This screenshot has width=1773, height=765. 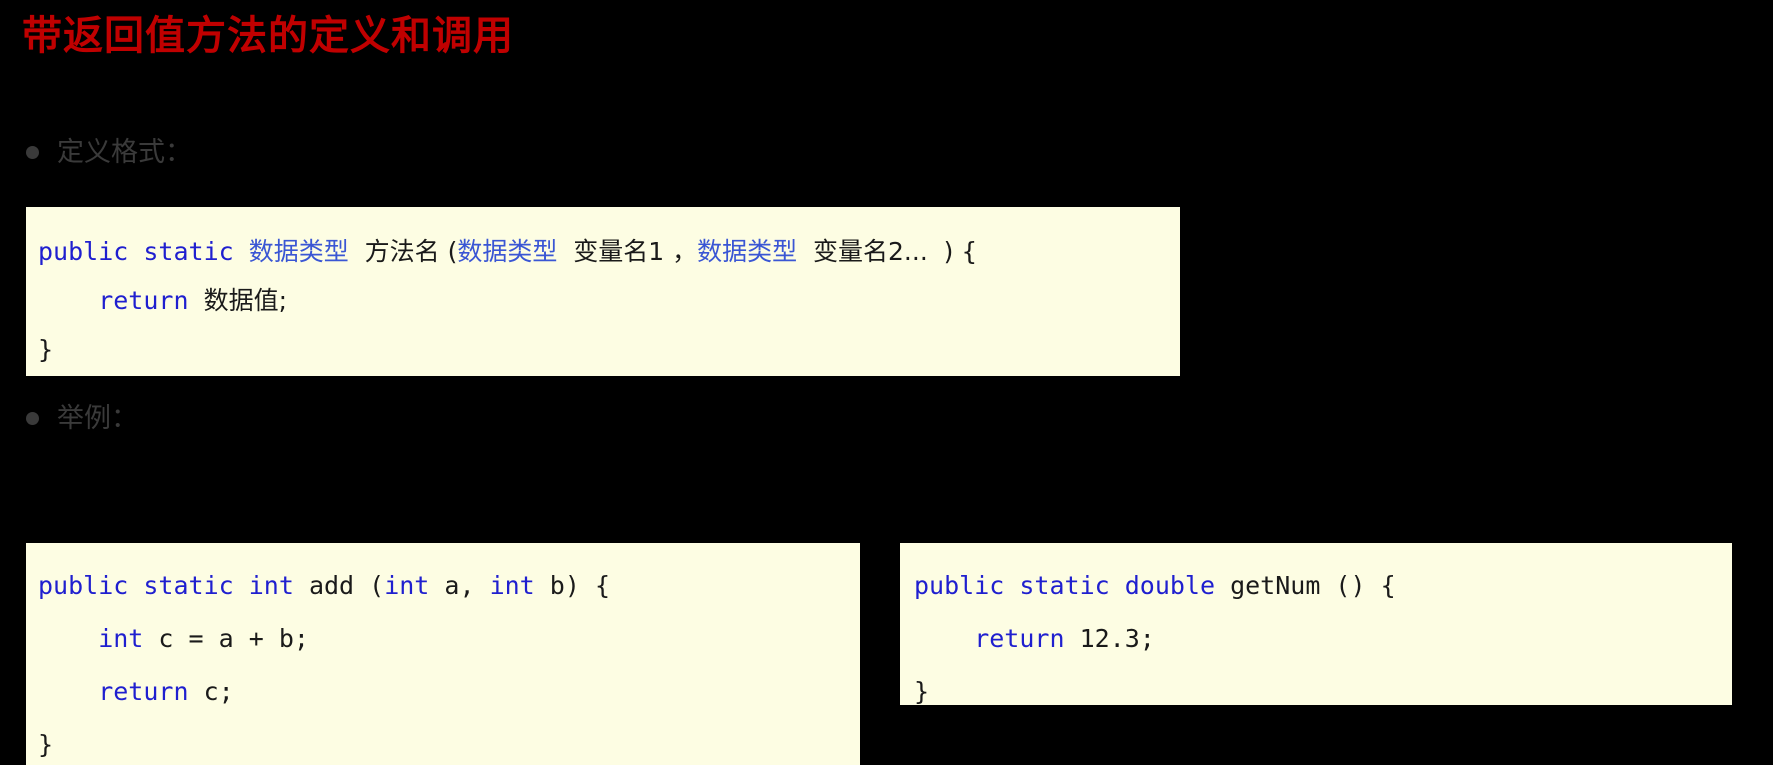 I want to click on code-token-return-value: 12.3;, so click(x=1117, y=638).